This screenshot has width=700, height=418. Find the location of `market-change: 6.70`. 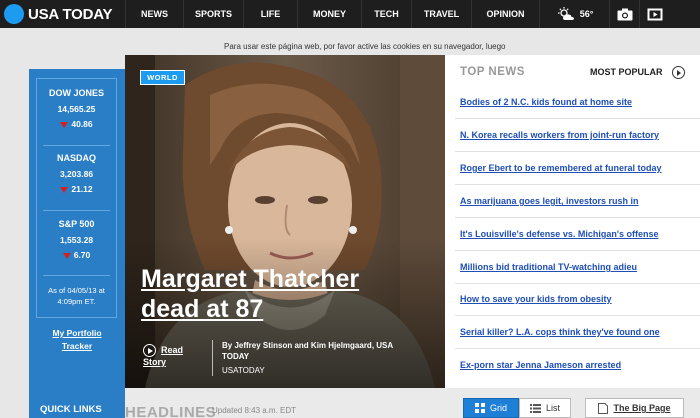

market-change: 6.70 is located at coordinates (76, 255).